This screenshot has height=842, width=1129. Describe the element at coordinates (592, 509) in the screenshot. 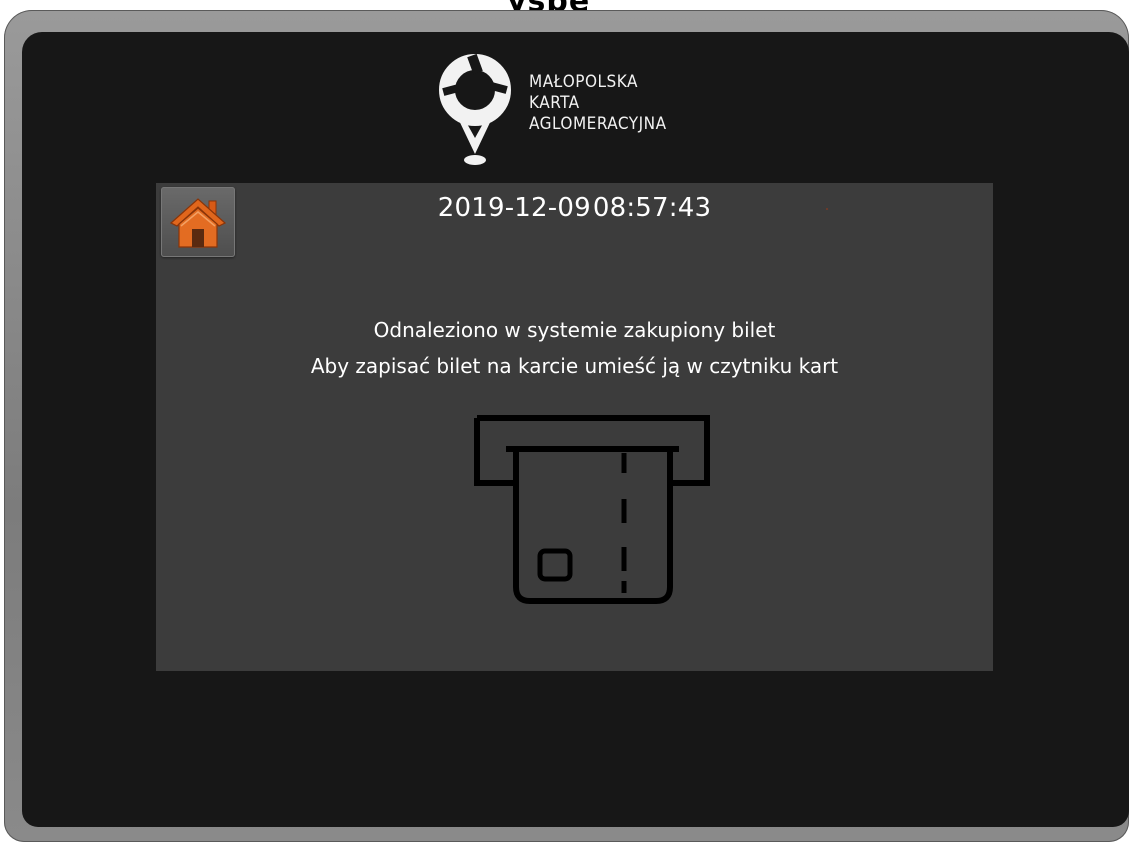

I see `card-reader-icon` at that location.